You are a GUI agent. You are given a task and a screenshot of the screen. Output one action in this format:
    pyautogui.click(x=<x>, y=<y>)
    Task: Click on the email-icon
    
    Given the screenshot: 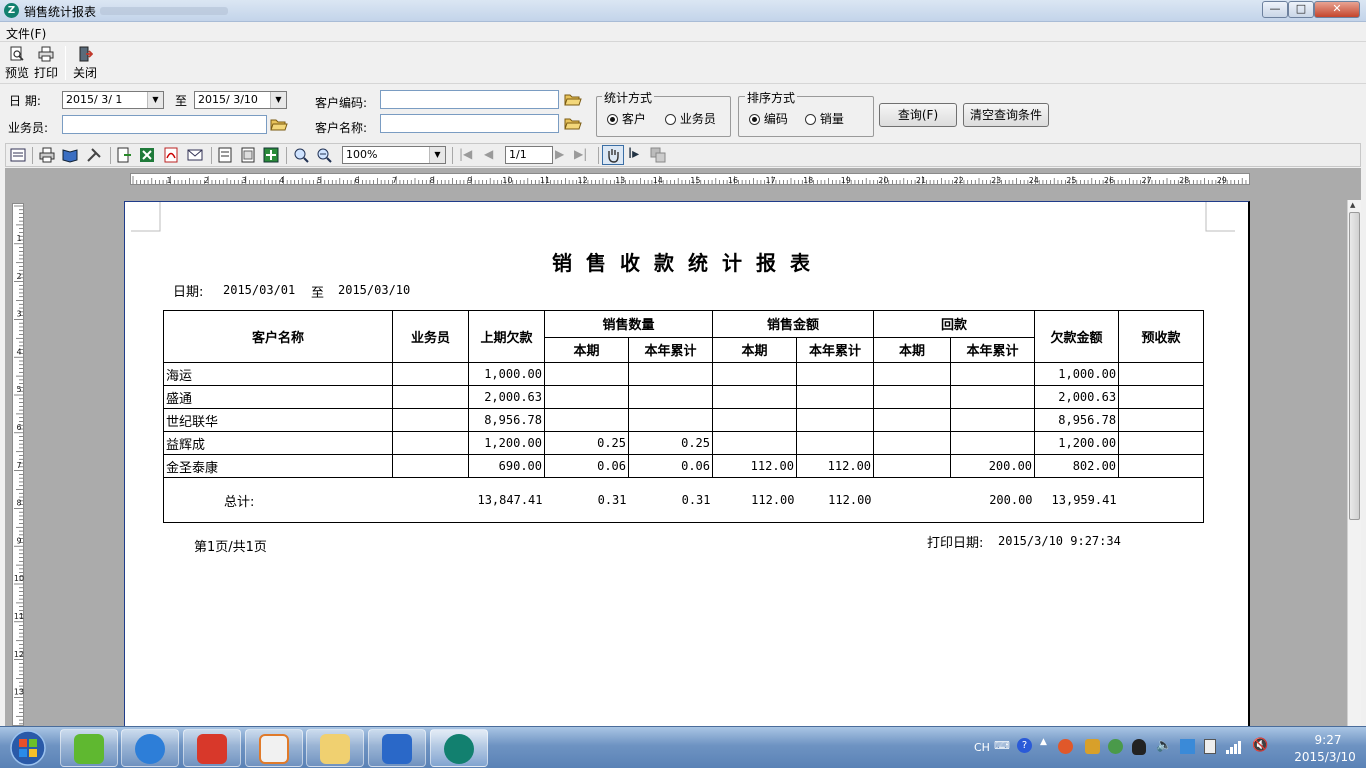 What is the action you would take?
    pyautogui.click(x=195, y=155)
    